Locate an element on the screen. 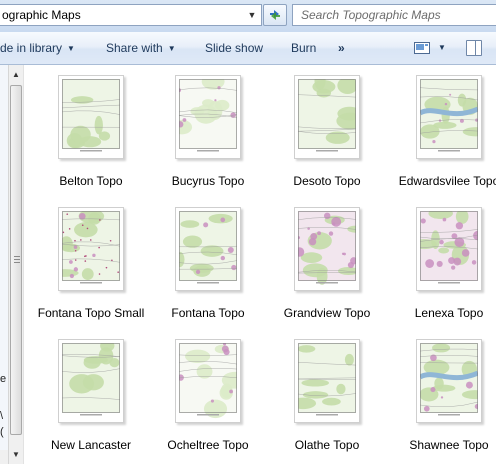 Image resolution: width=496 pixels, height=467 pixels. file-name-label: Shawnee Topo is located at coordinates (438, 445).